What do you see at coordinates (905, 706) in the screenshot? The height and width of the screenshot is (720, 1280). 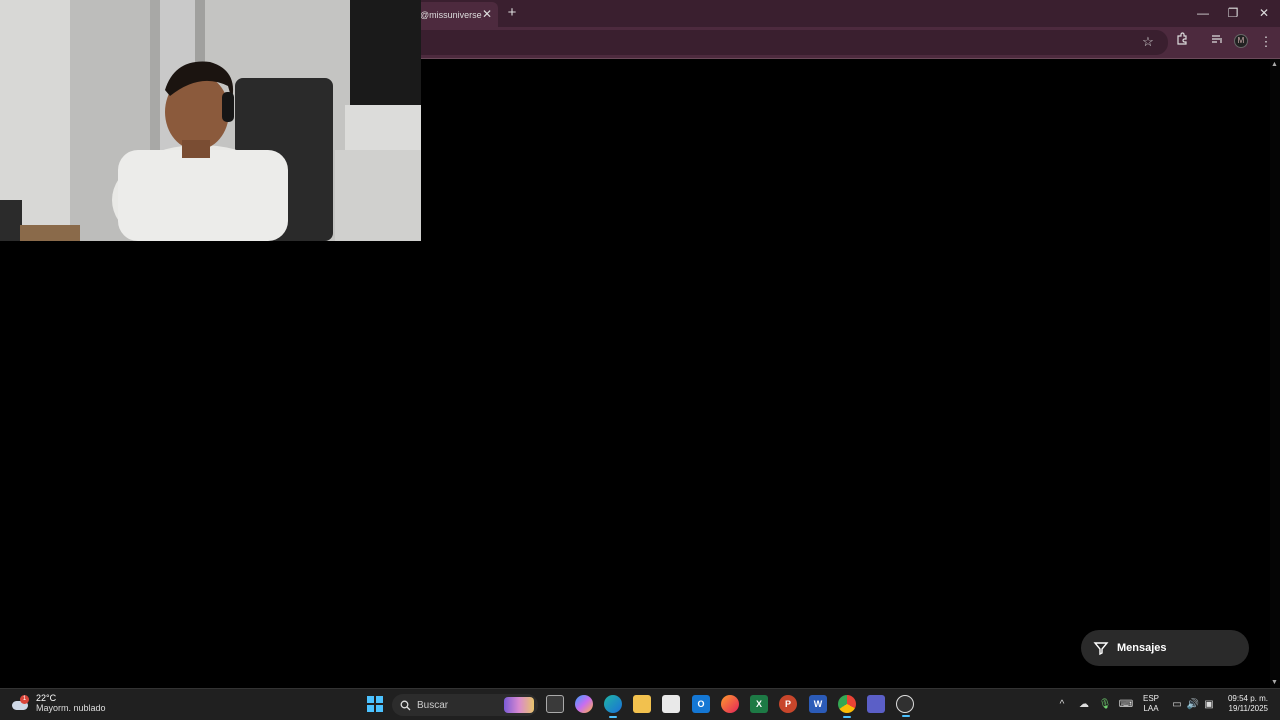 I see `obs-icon` at bounding box center [905, 706].